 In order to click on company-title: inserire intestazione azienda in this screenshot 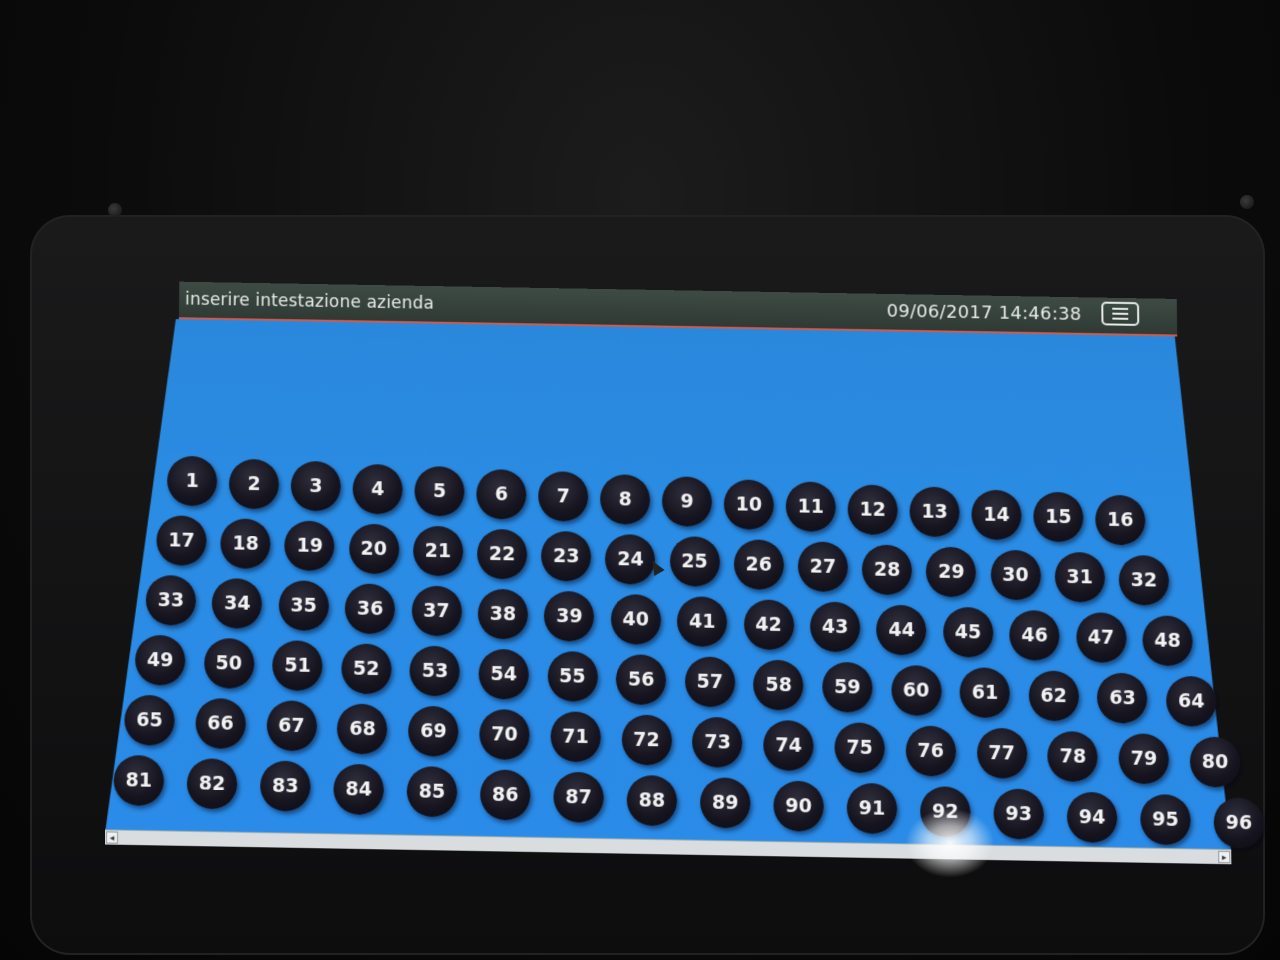, I will do `click(309, 301)`.